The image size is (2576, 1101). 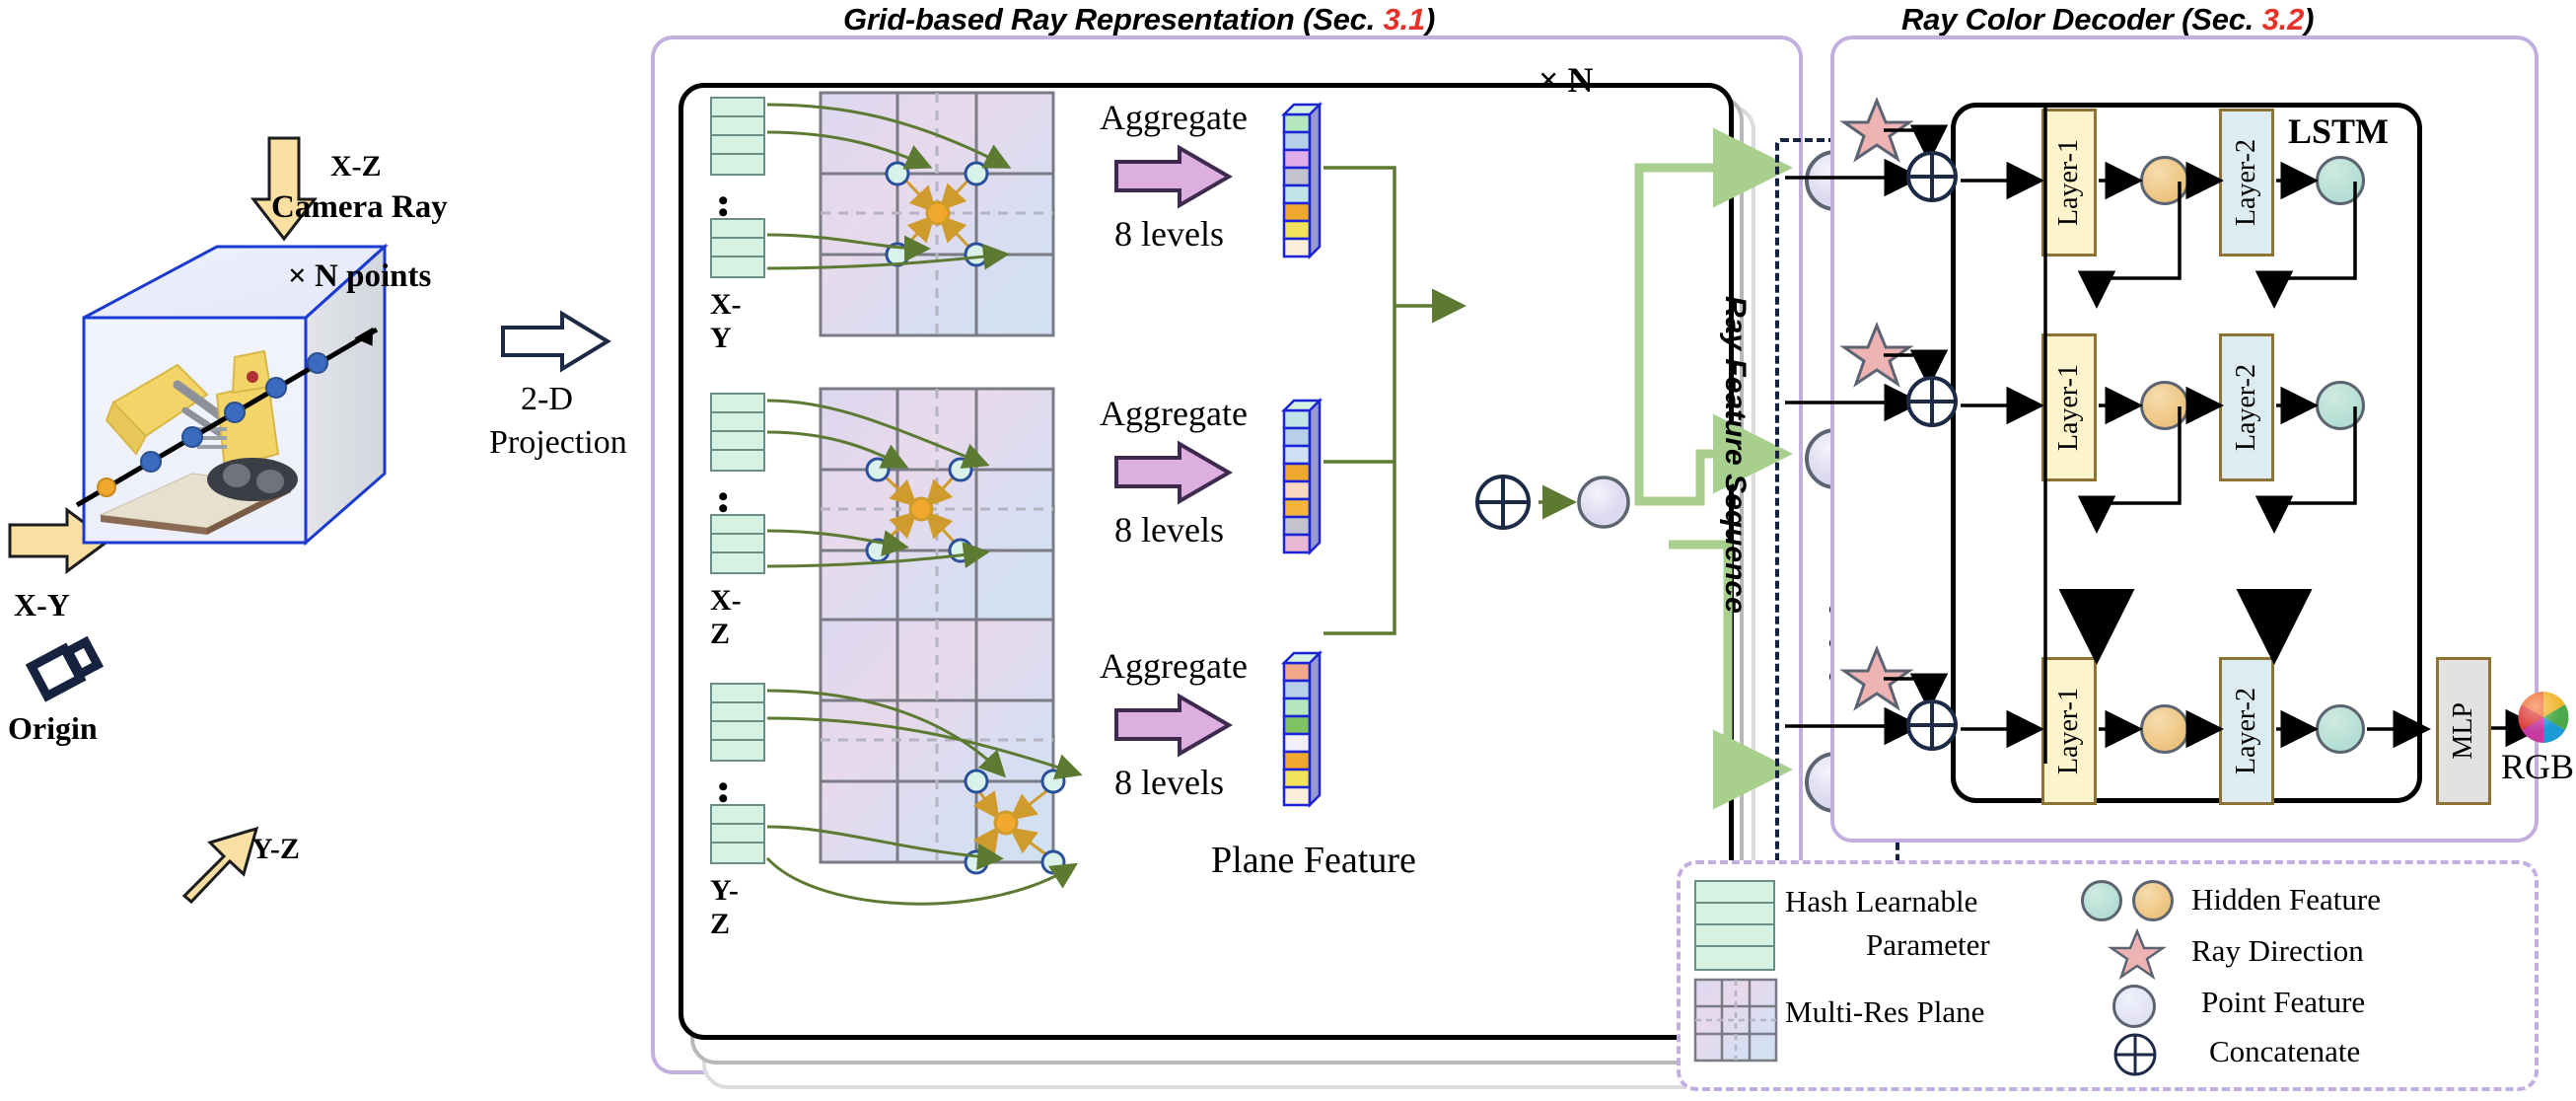 I want to click on decoder-section-title: Ray Color Decoder (Sec. 3.2), so click(x=2107, y=20).